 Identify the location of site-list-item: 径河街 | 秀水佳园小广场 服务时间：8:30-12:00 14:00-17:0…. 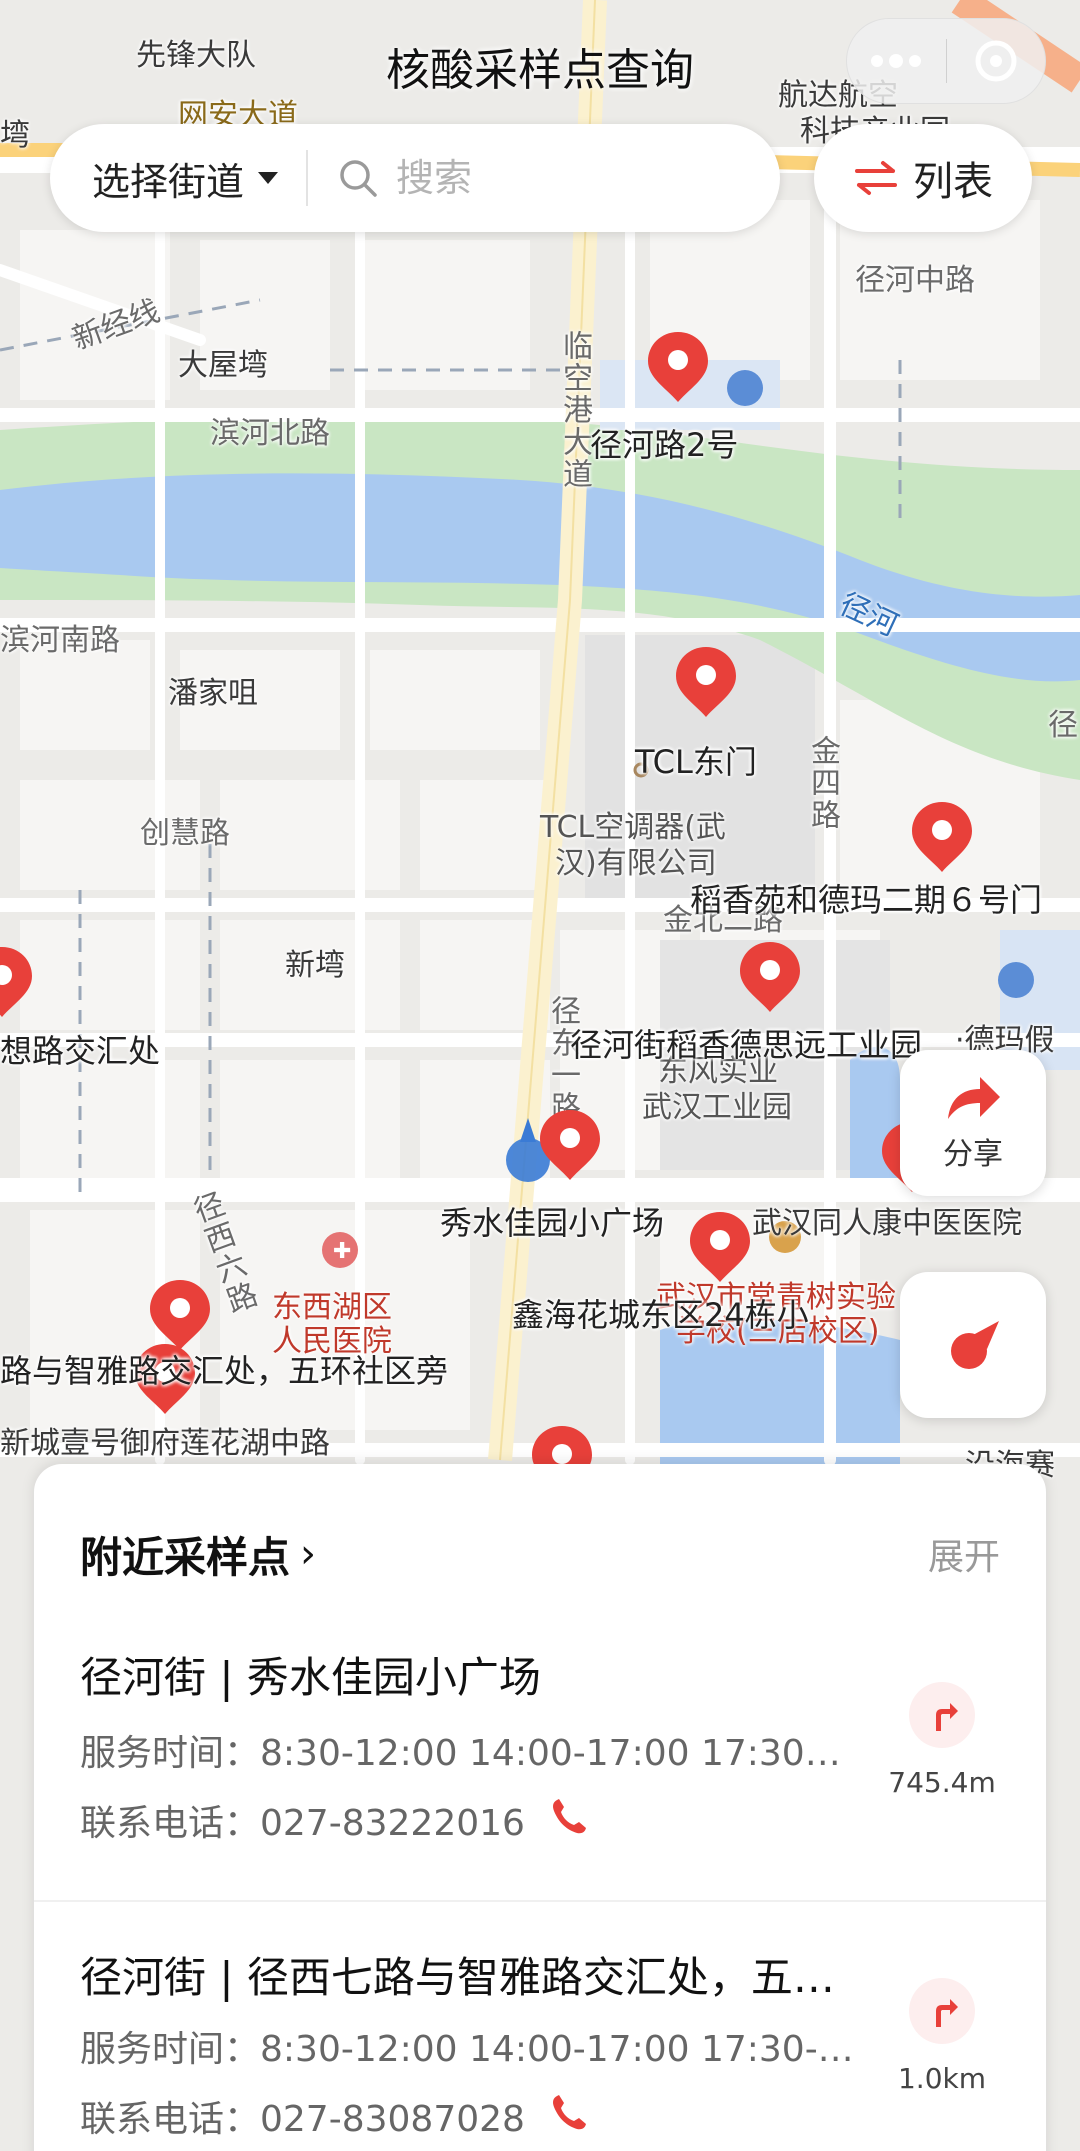
(540, 1744).